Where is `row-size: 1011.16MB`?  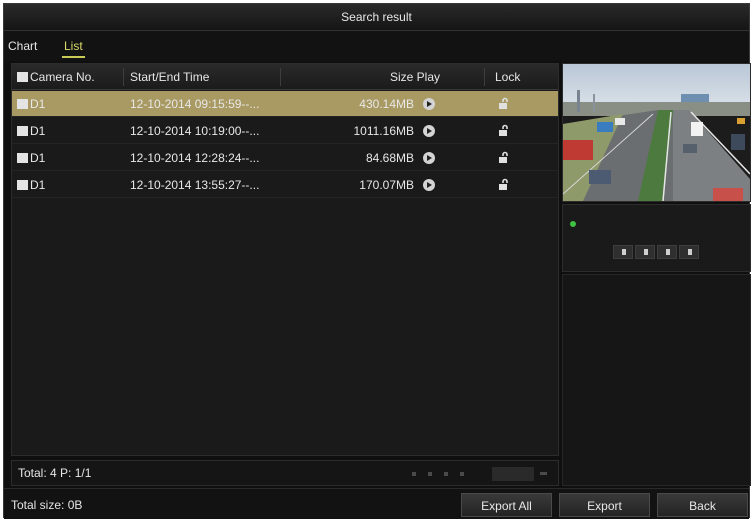 row-size: 1011.16MB is located at coordinates (384, 131).